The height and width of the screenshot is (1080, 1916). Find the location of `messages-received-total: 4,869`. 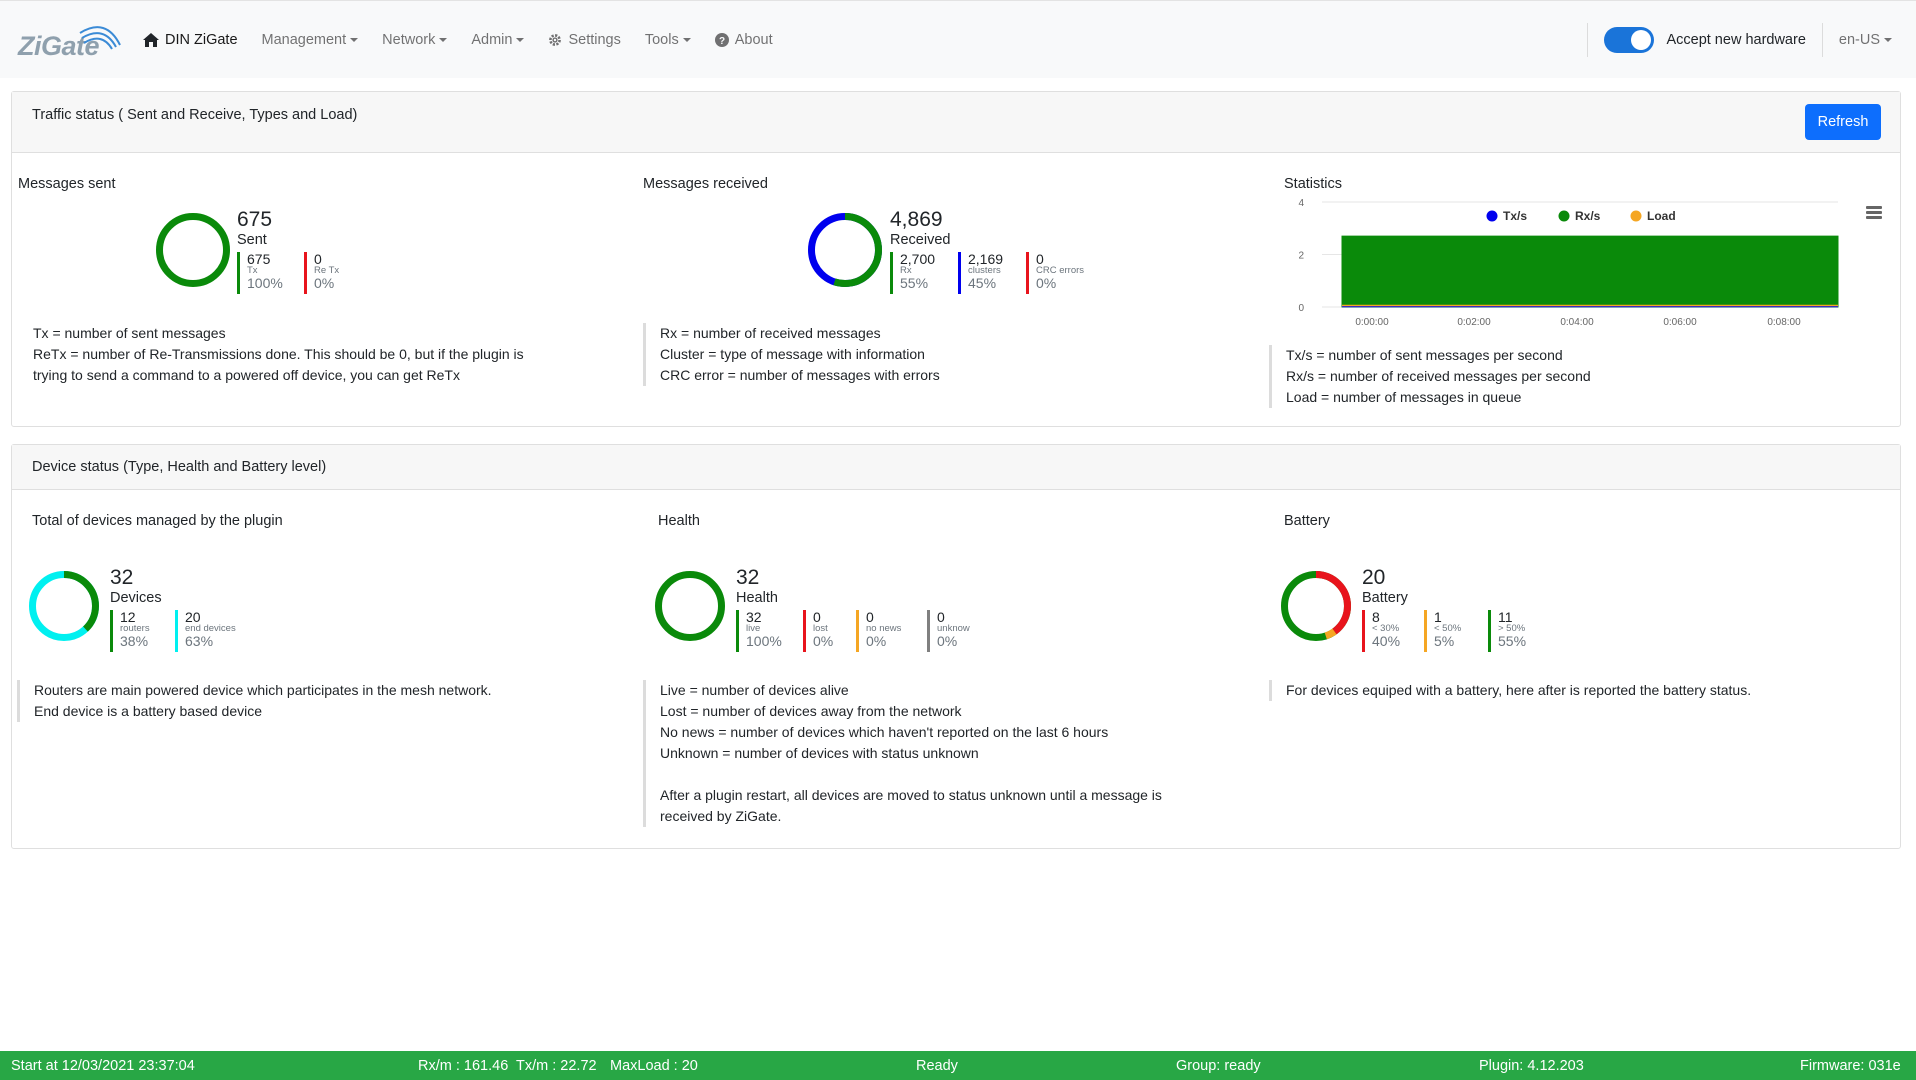

messages-received-total: 4,869 is located at coordinates (916, 219).